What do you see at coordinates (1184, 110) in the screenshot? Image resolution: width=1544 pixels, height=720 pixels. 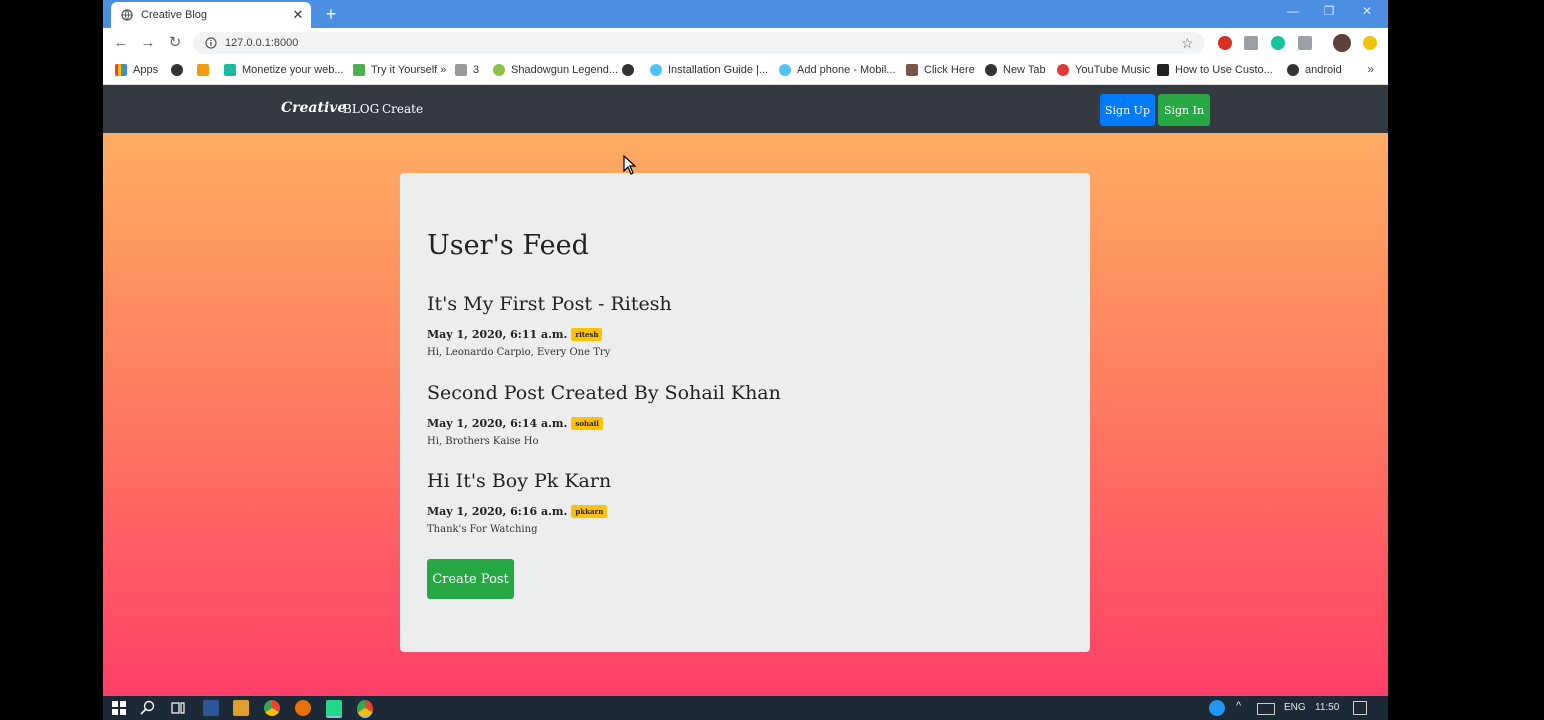 I see `sign-in-button: Sign In` at bounding box center [1184, 110].